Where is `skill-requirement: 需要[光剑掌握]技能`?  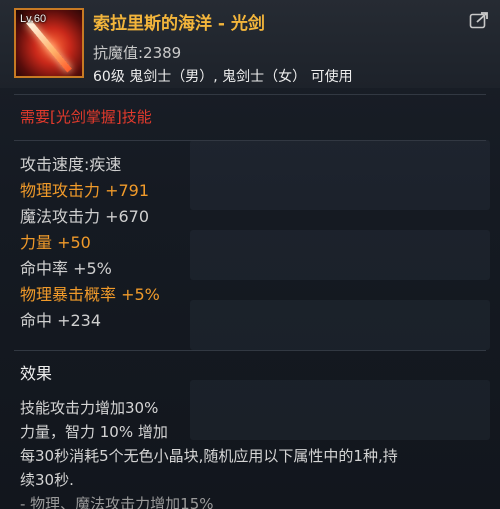
skill-requirement: 需要[光剑掌握]技能 is located at coordinates (86, 117).